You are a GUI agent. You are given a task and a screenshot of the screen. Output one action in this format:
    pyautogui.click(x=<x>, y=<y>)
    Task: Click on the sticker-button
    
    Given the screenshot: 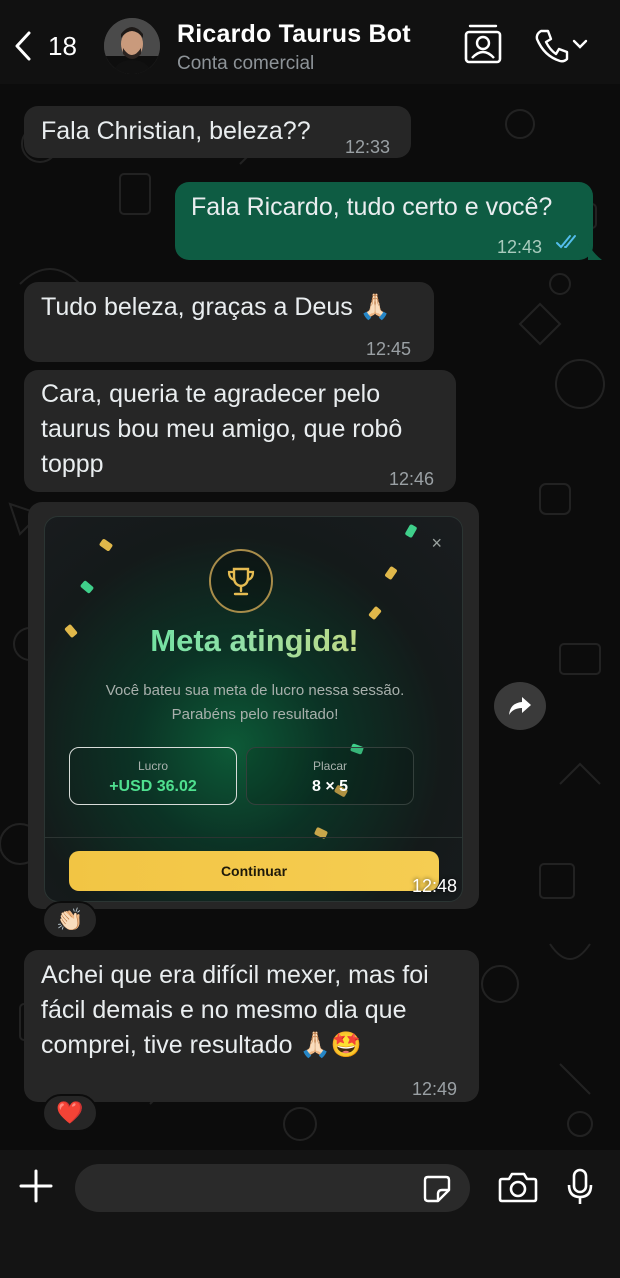 What is the action you would take?
    pyautogui.click(x=437, y=1191)
    